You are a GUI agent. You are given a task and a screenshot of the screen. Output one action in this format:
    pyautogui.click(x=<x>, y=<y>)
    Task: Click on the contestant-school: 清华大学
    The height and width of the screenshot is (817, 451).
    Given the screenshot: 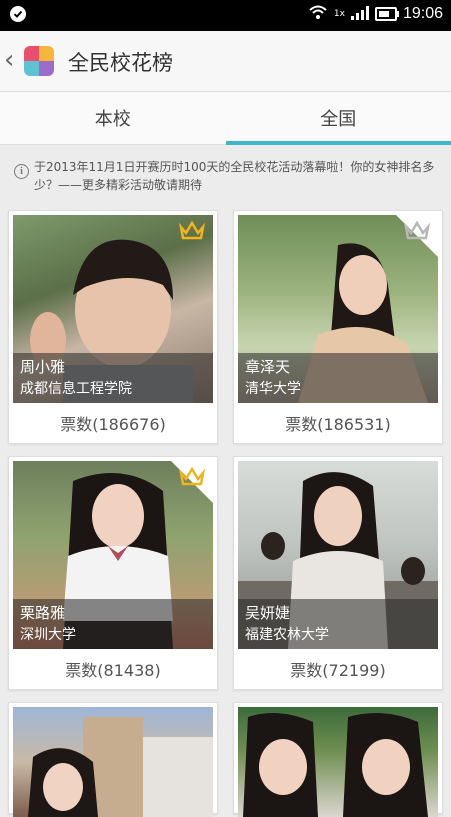 What is the action you would take?
    pyautogui.click(x=273, y=388)
    